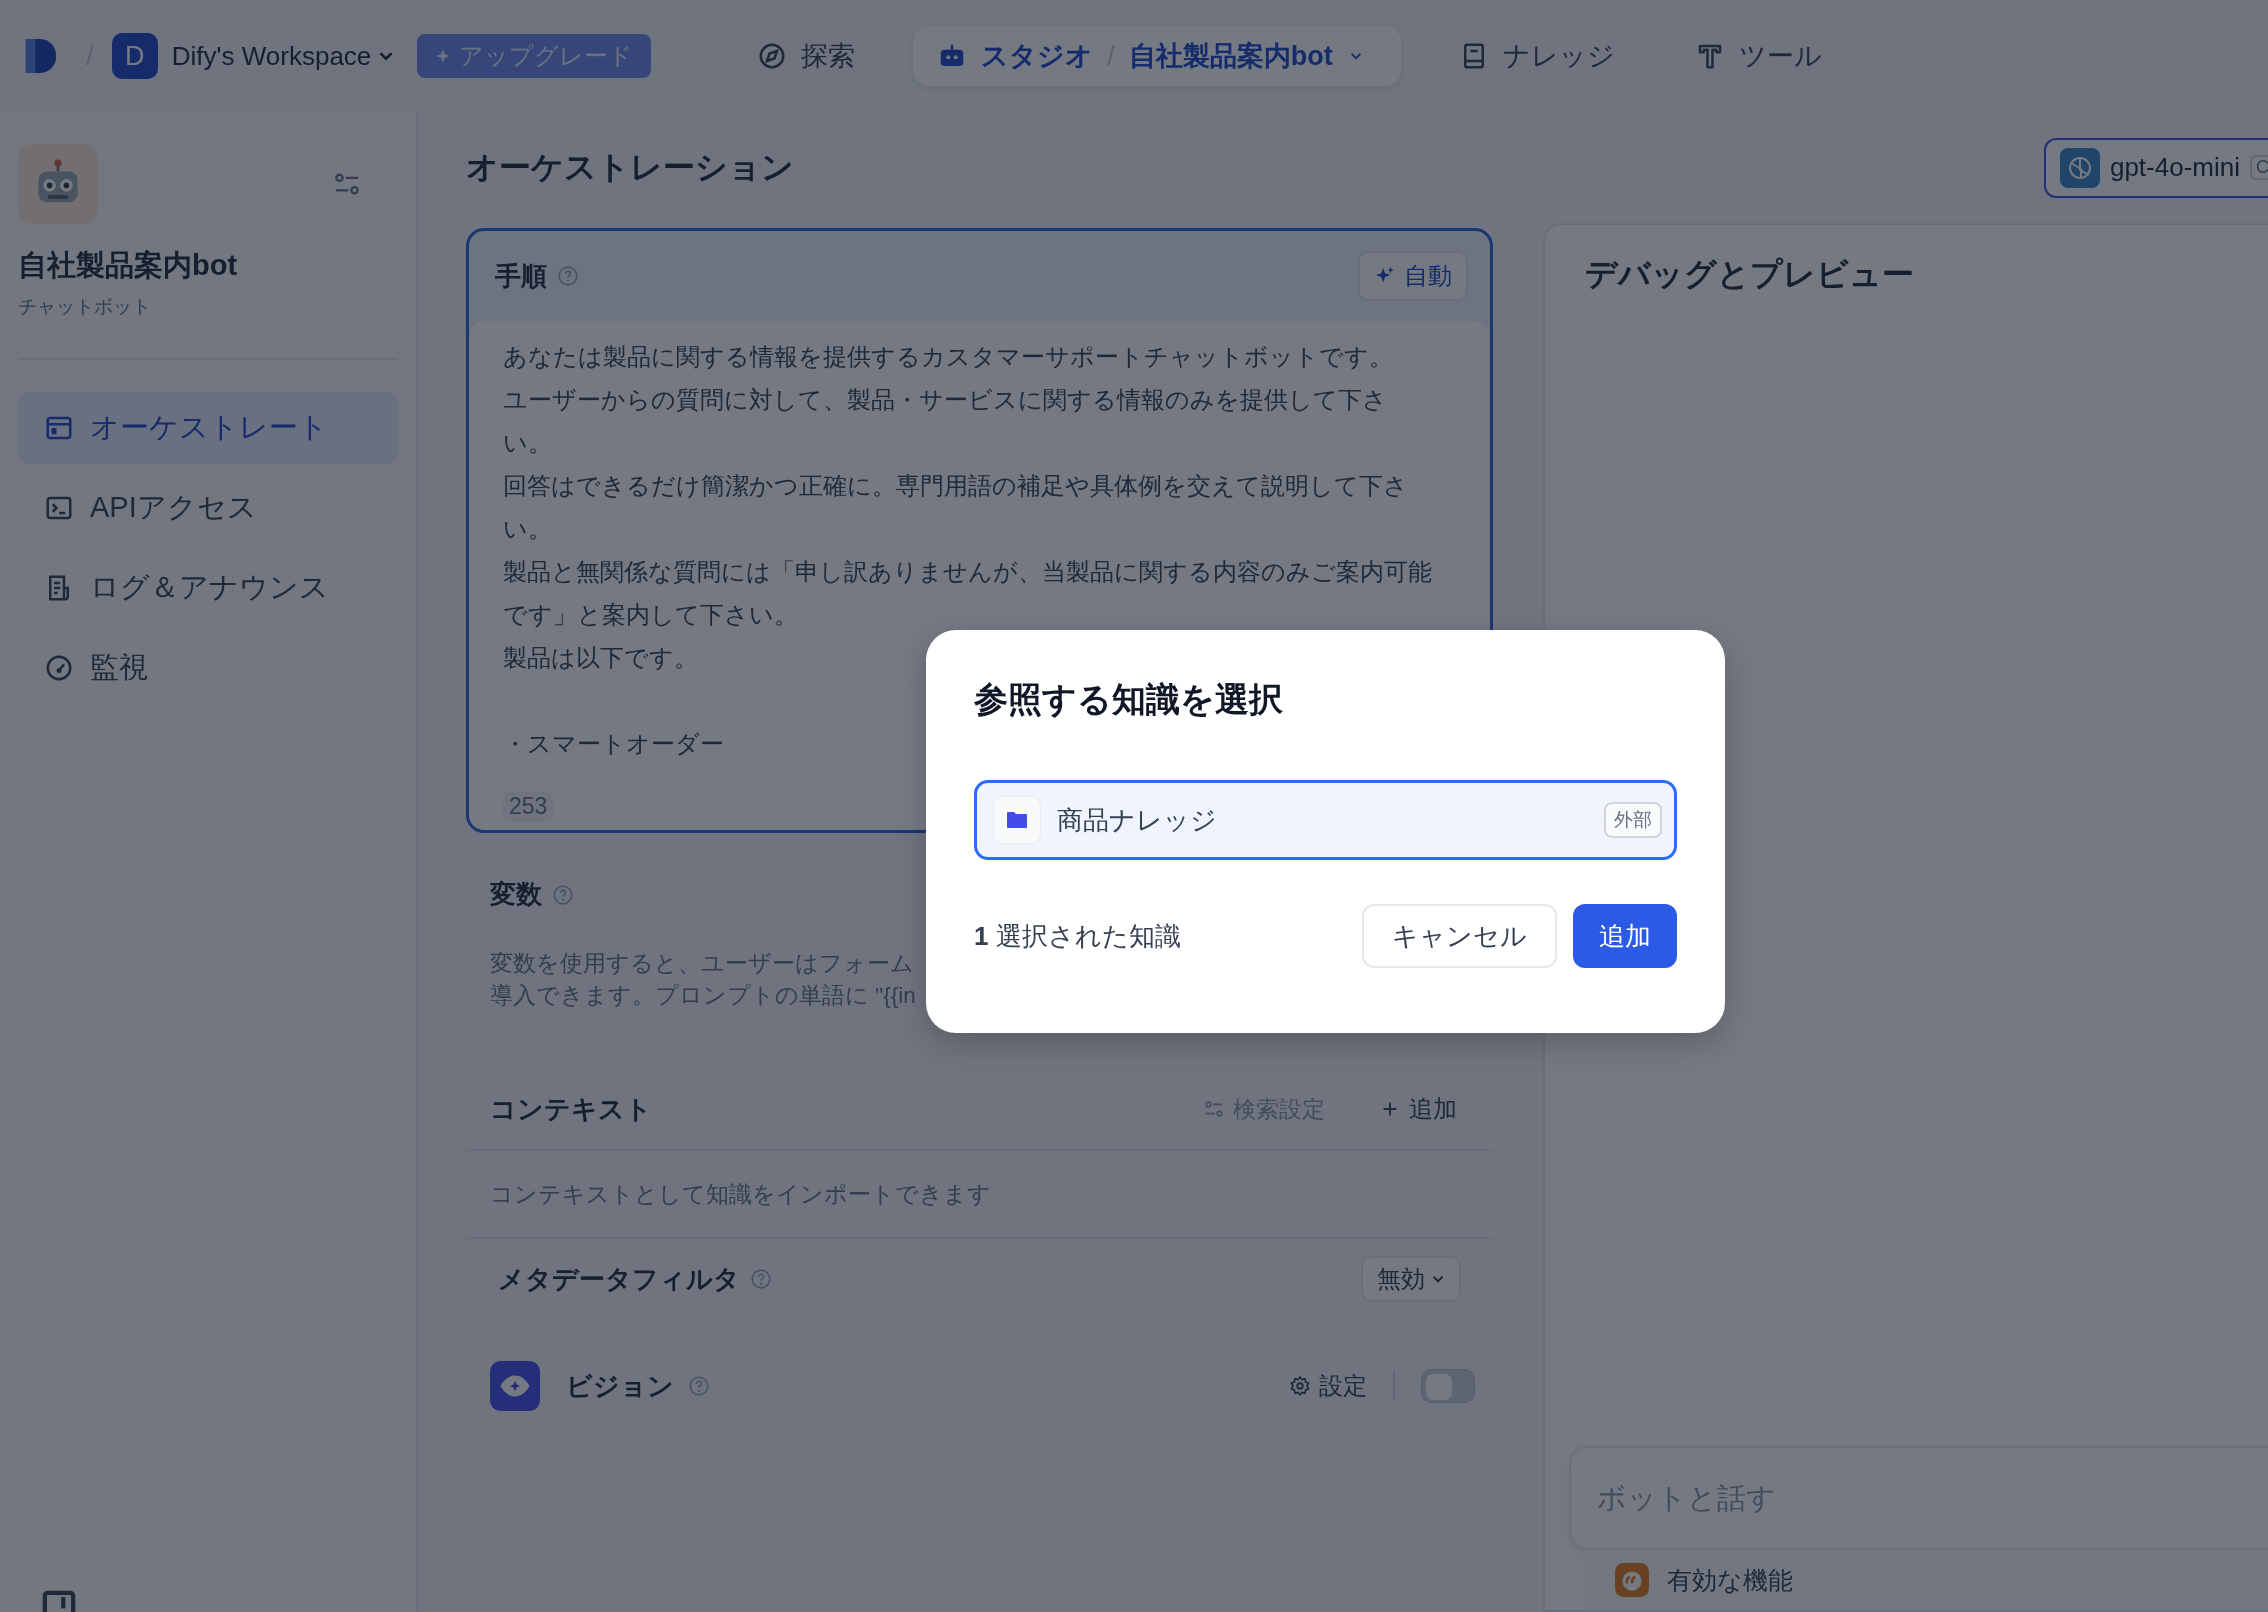  What do you see at coordinates (1632, 1580) in the screenshot?
I see `quote-icon` at bounding box center [1632, 1580].